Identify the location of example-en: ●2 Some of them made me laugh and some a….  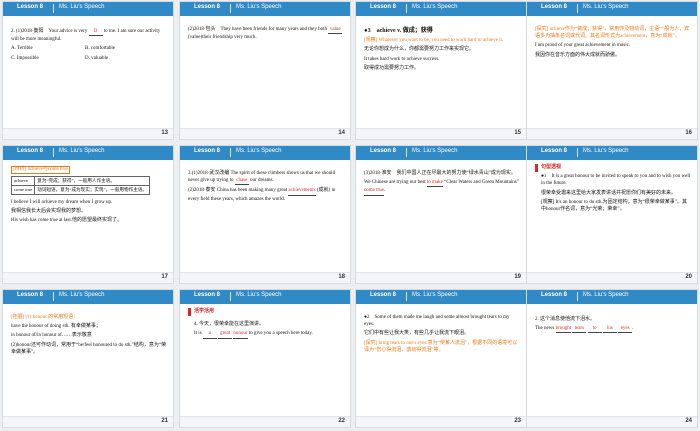
(437, 321).